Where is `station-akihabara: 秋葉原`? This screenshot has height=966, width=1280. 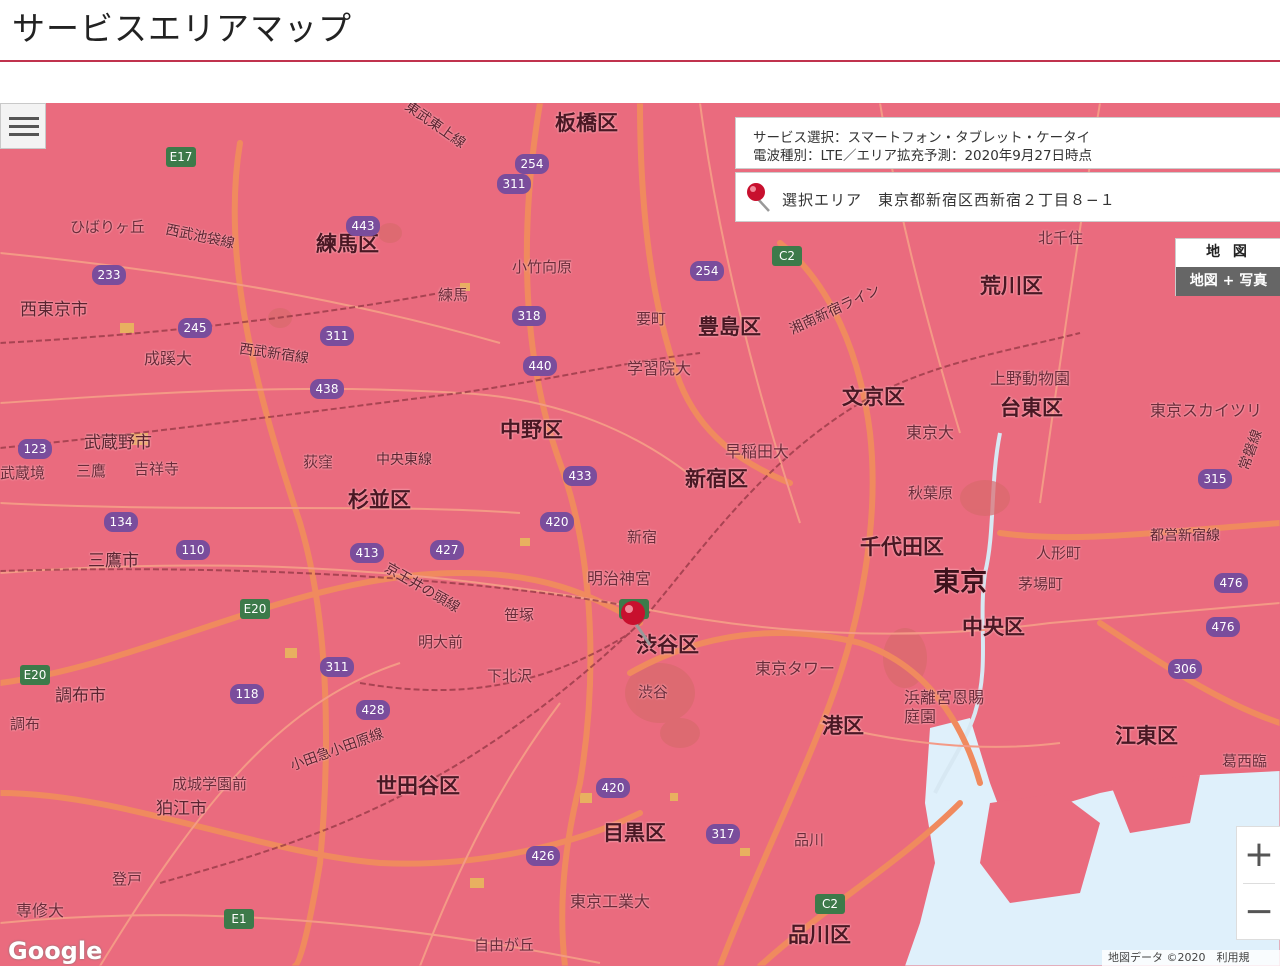 station-akihabara: 秋葉原 is located at coordinates (931, 493).